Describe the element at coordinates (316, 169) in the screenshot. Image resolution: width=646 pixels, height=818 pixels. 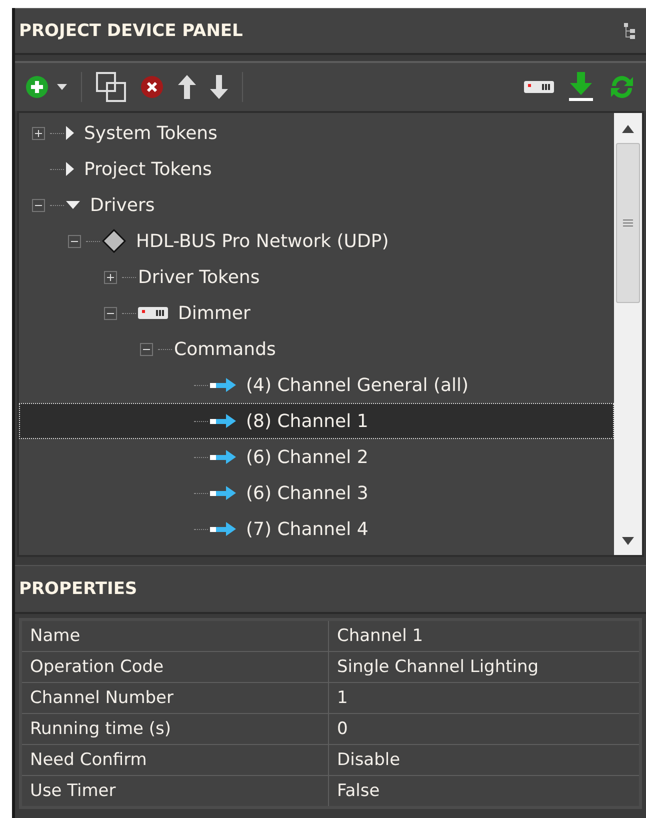
I see `tree-item: Project Tokens` at that location.